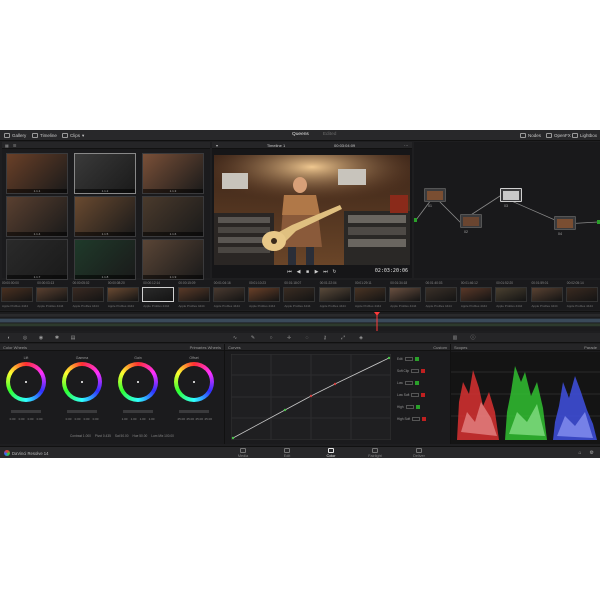 The height and width of the screenshot is (600, 600). Describe the element at coordinates (88, 295) in the screenshot. I see `timeline-clip: 00:00:05:02 Apple ProRes 4444` at that location.